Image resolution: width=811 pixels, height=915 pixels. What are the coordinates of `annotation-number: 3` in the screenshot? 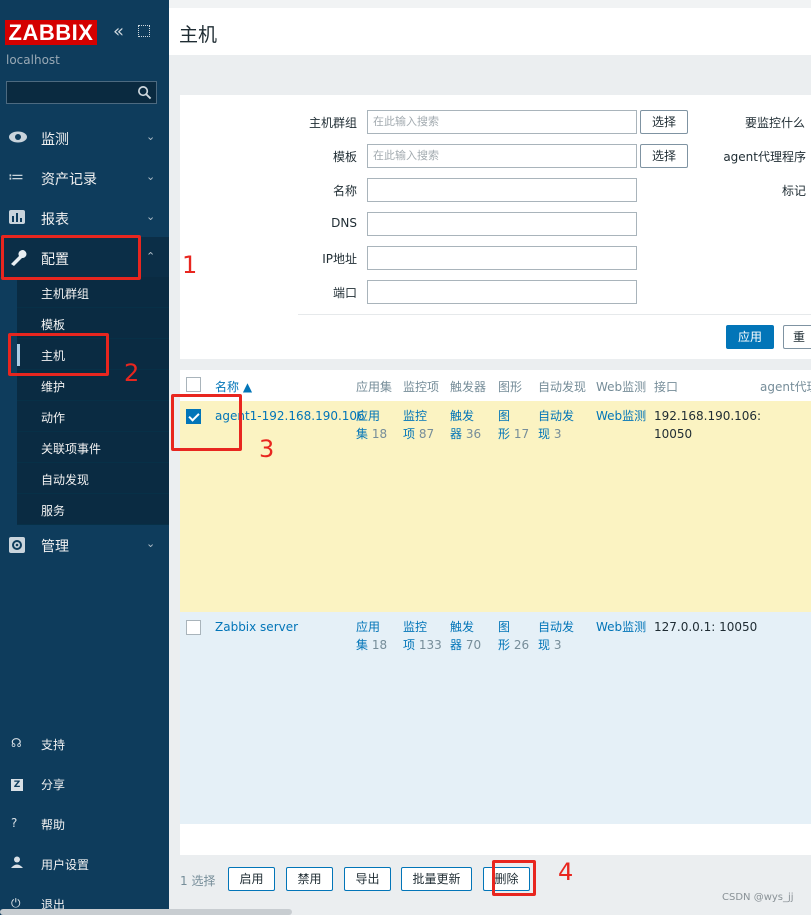 It's located at (267, 449).